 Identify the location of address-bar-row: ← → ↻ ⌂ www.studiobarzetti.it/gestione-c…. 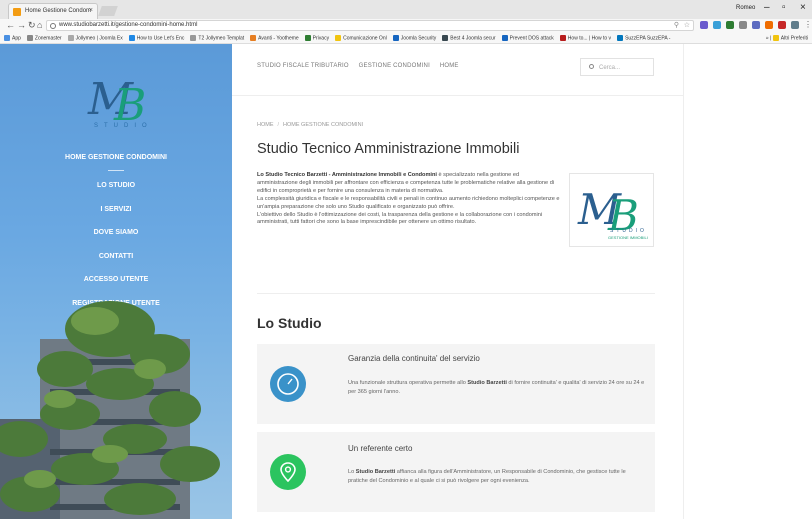
(406, 26).